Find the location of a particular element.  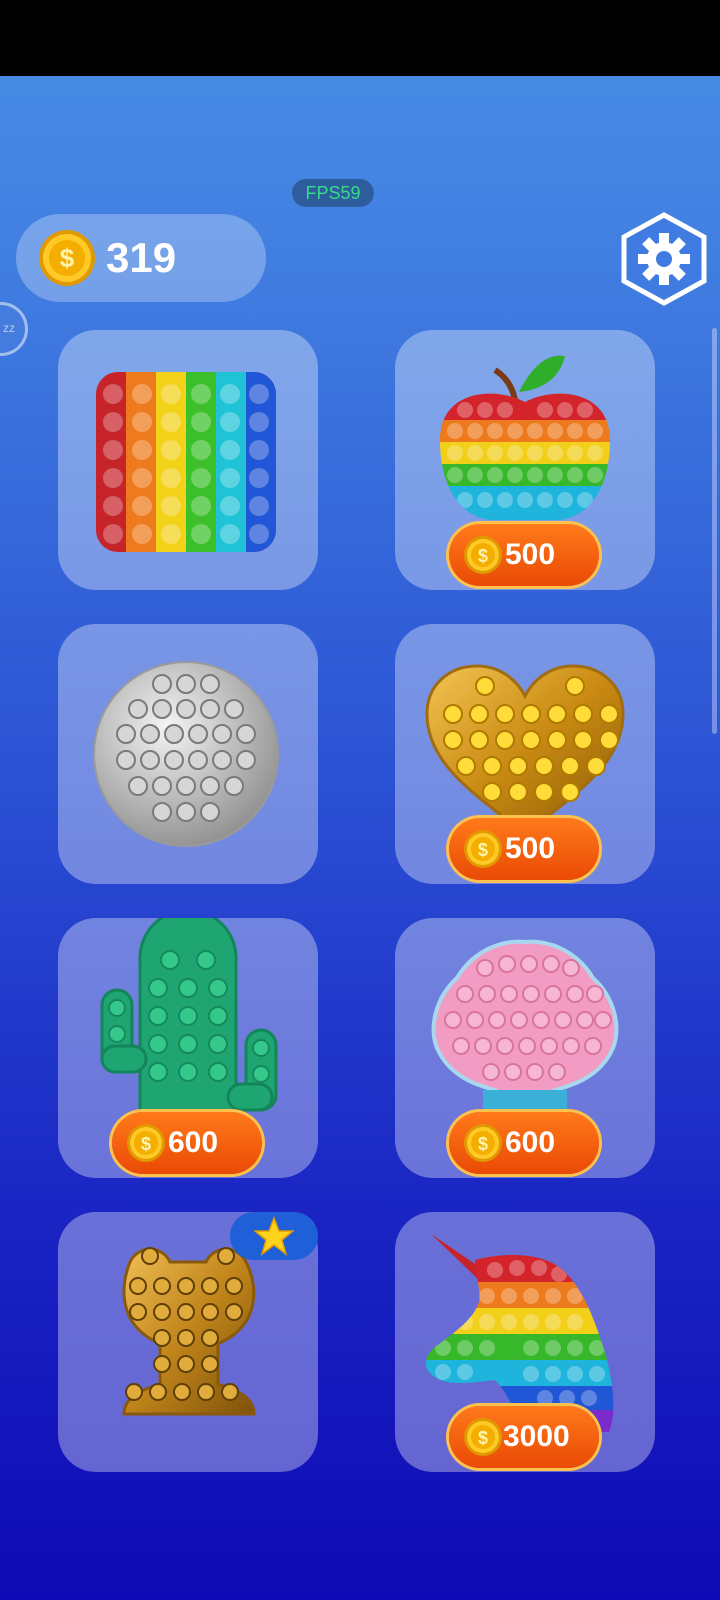

coin-balance: $ 319 is located at coordinates (141, 258).